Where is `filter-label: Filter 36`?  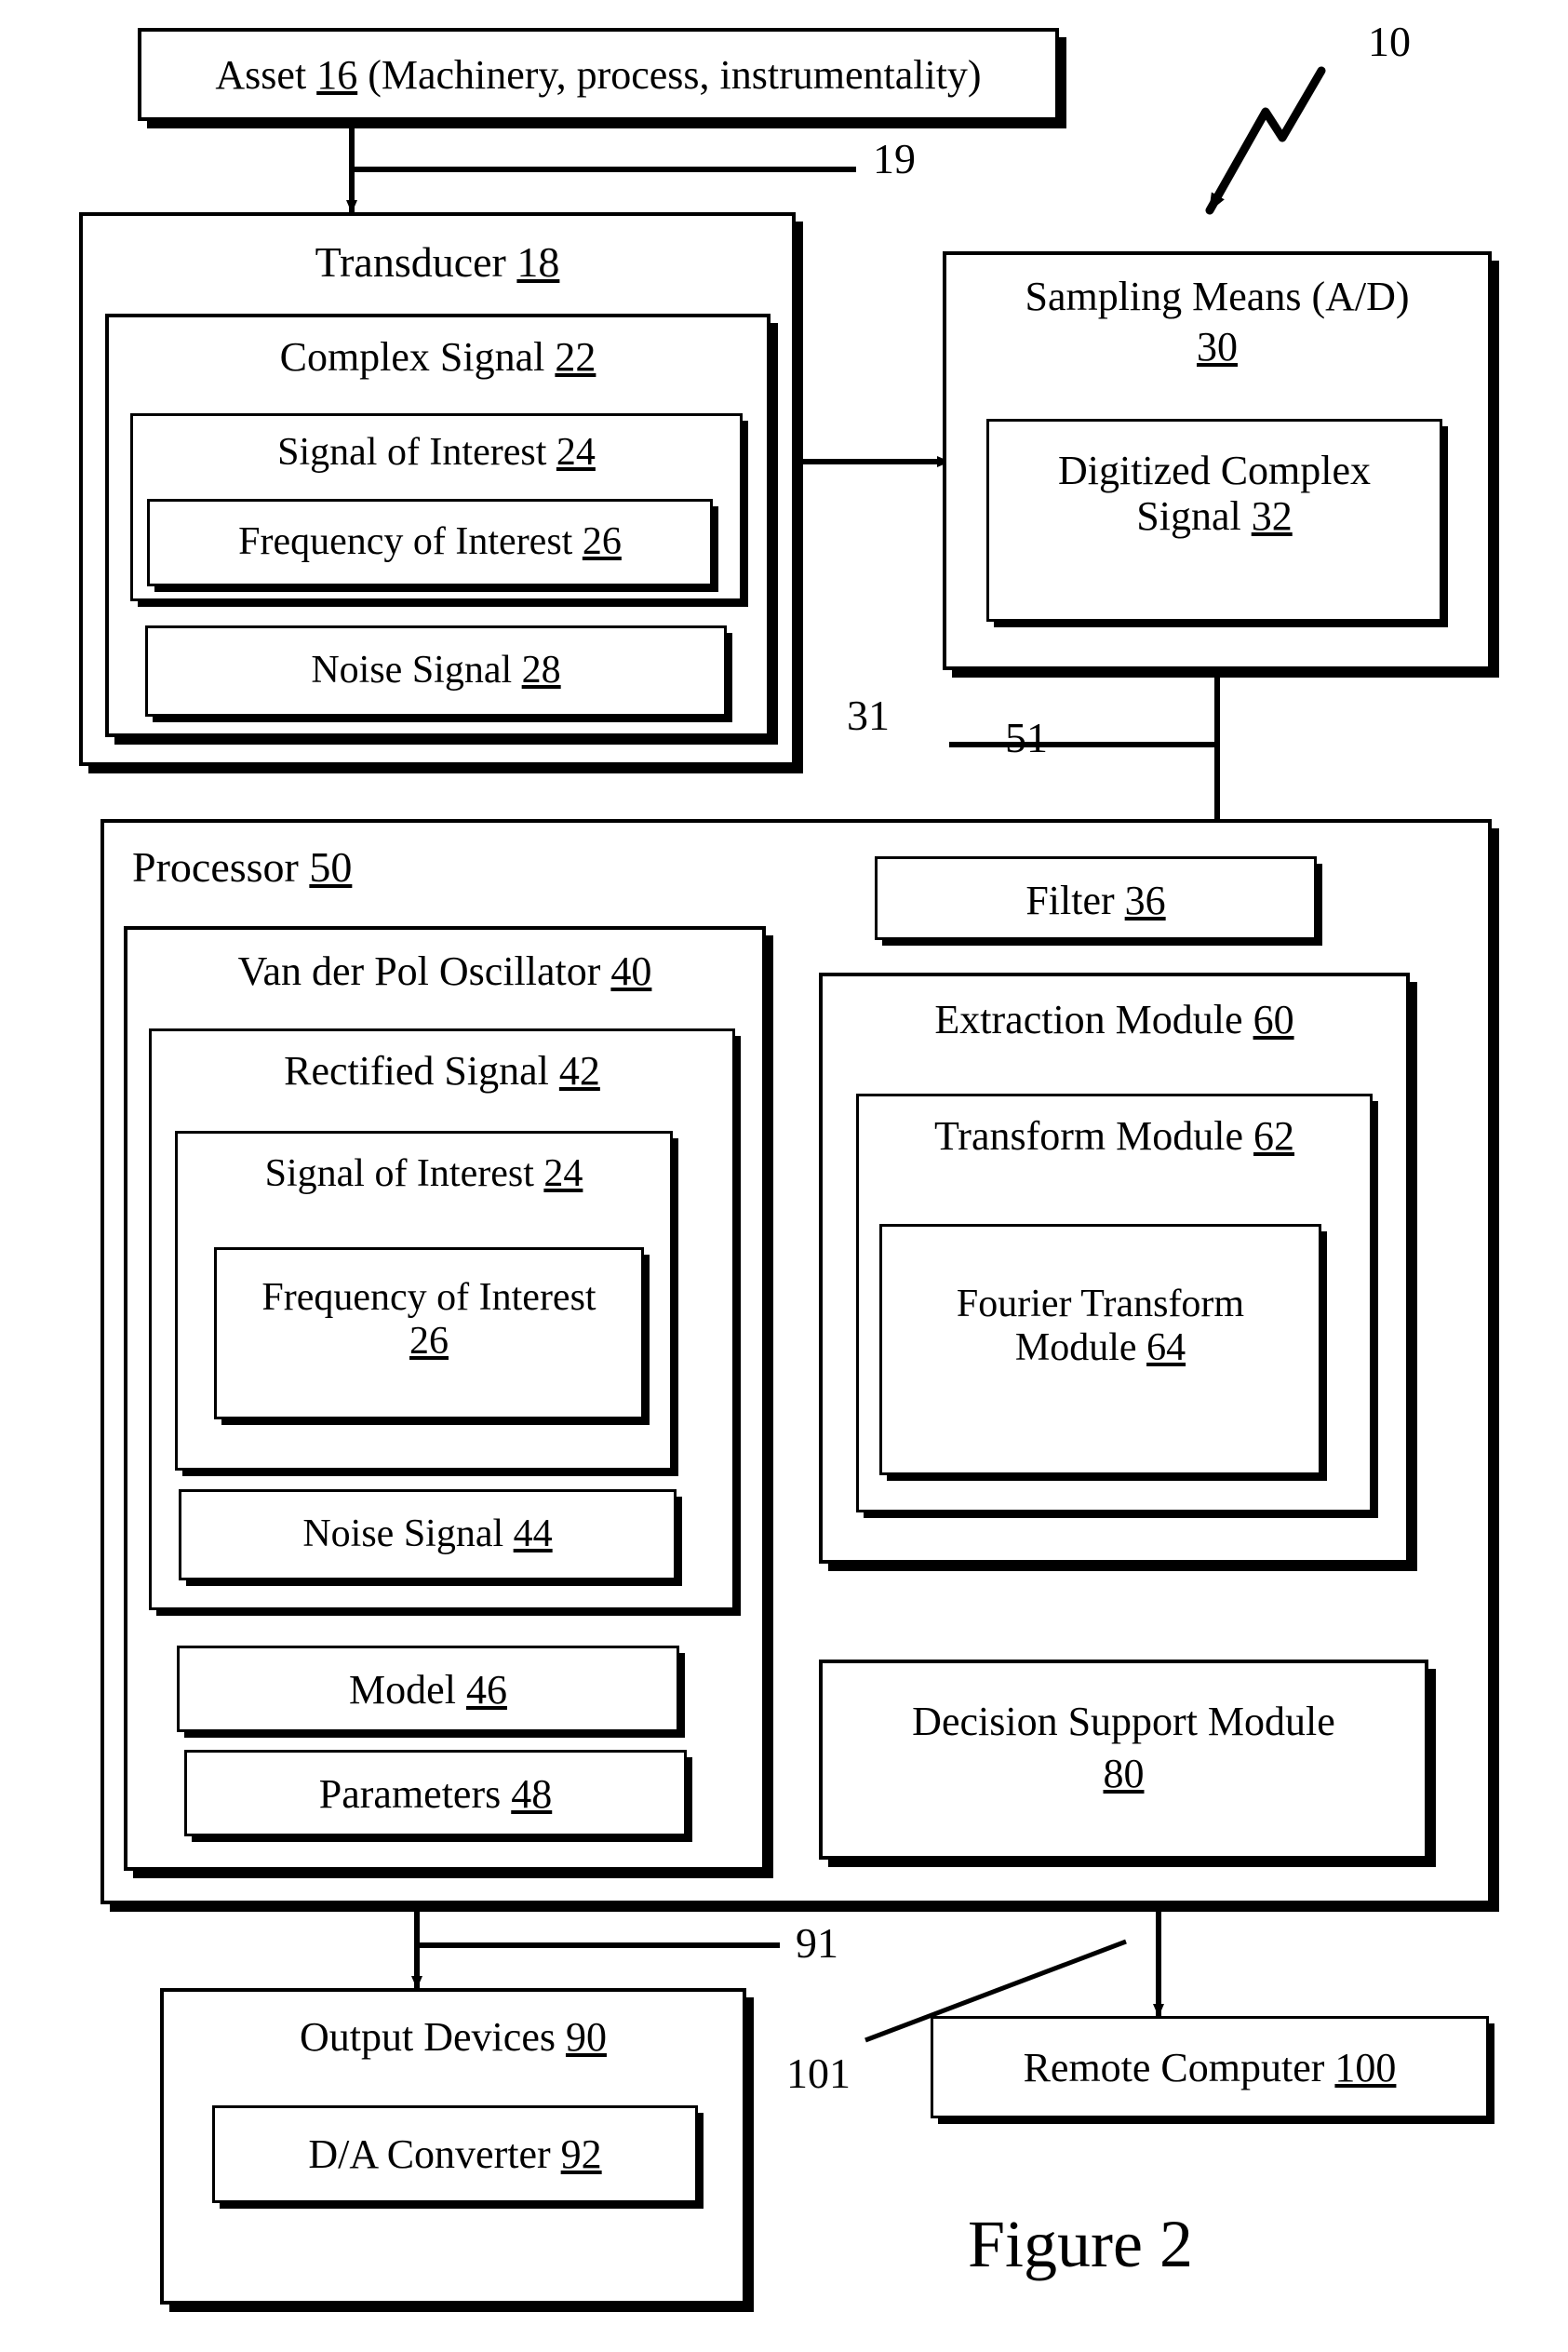 filter-label: Filter 36 is located at coordinates (1095, 900).